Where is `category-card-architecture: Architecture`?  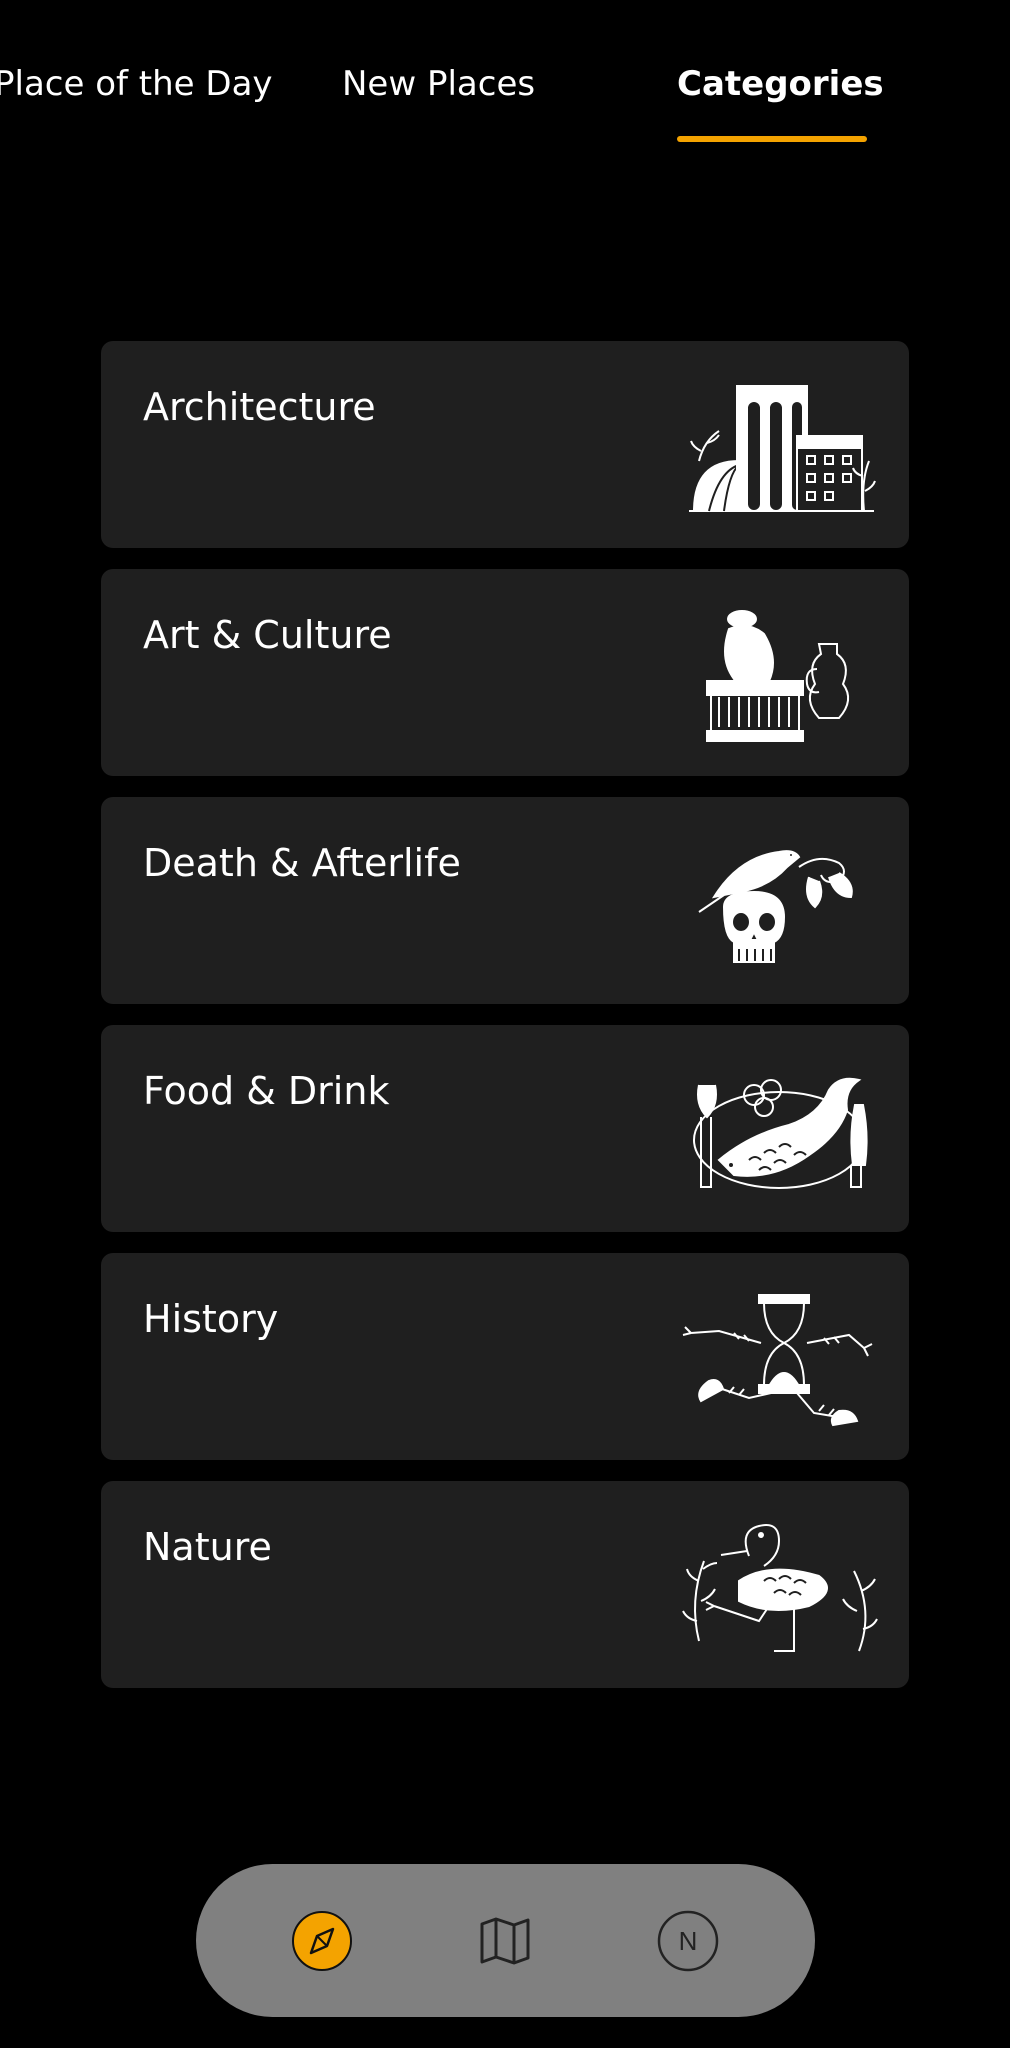 category-card-architecture: Architecture is located at coordinates (505, 444).